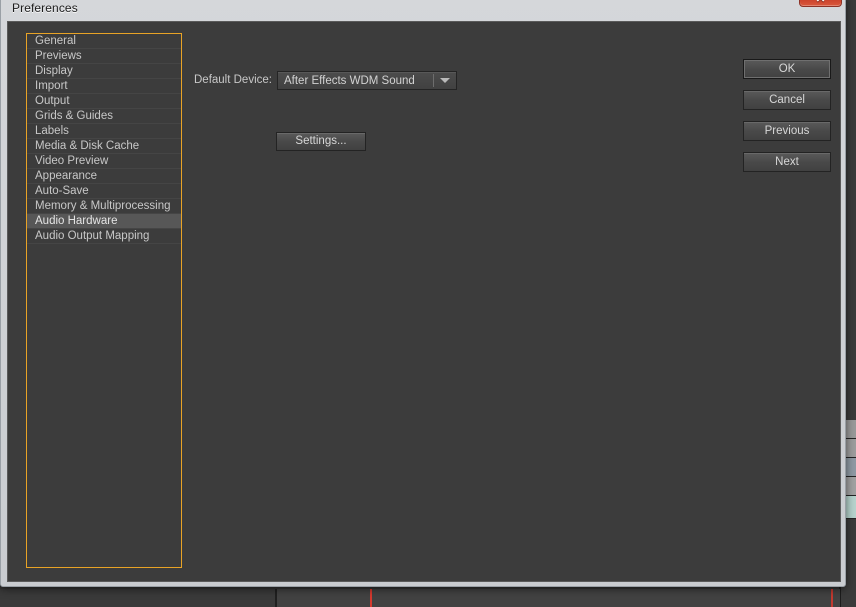  I want to click on sidebar-item-import: Import, so click(104, 86).